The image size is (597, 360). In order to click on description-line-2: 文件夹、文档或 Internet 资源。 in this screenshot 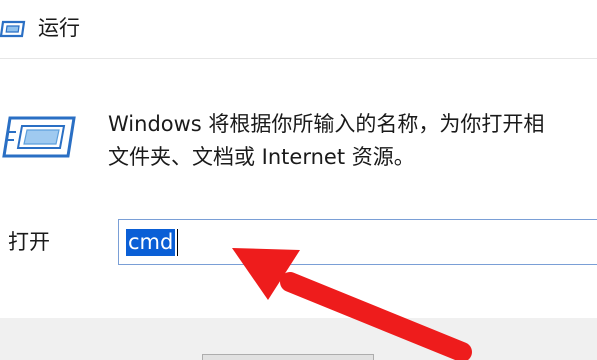, I will do `click(261, 157)`.